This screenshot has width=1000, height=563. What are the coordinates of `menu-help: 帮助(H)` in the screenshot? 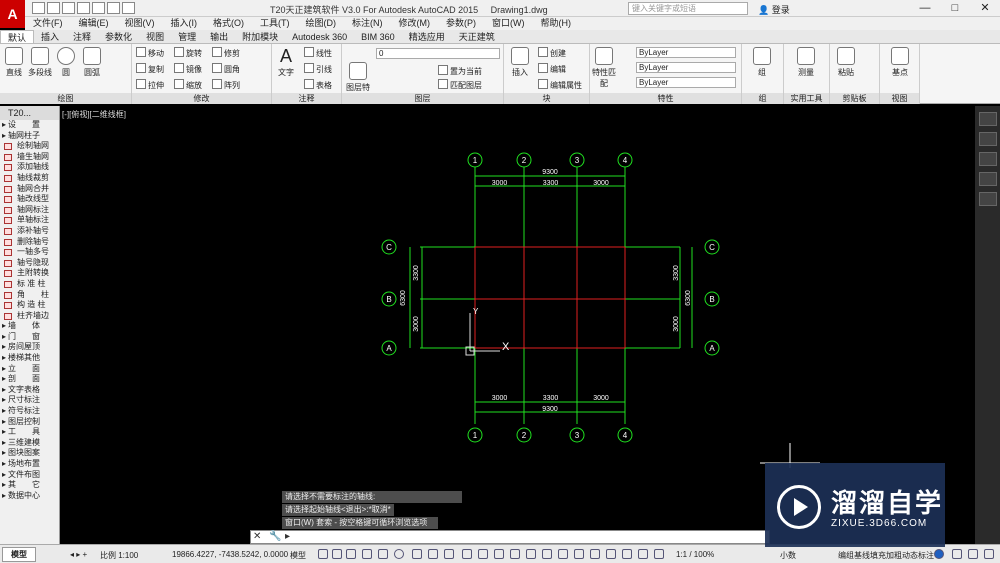 It's located at (556, 23).